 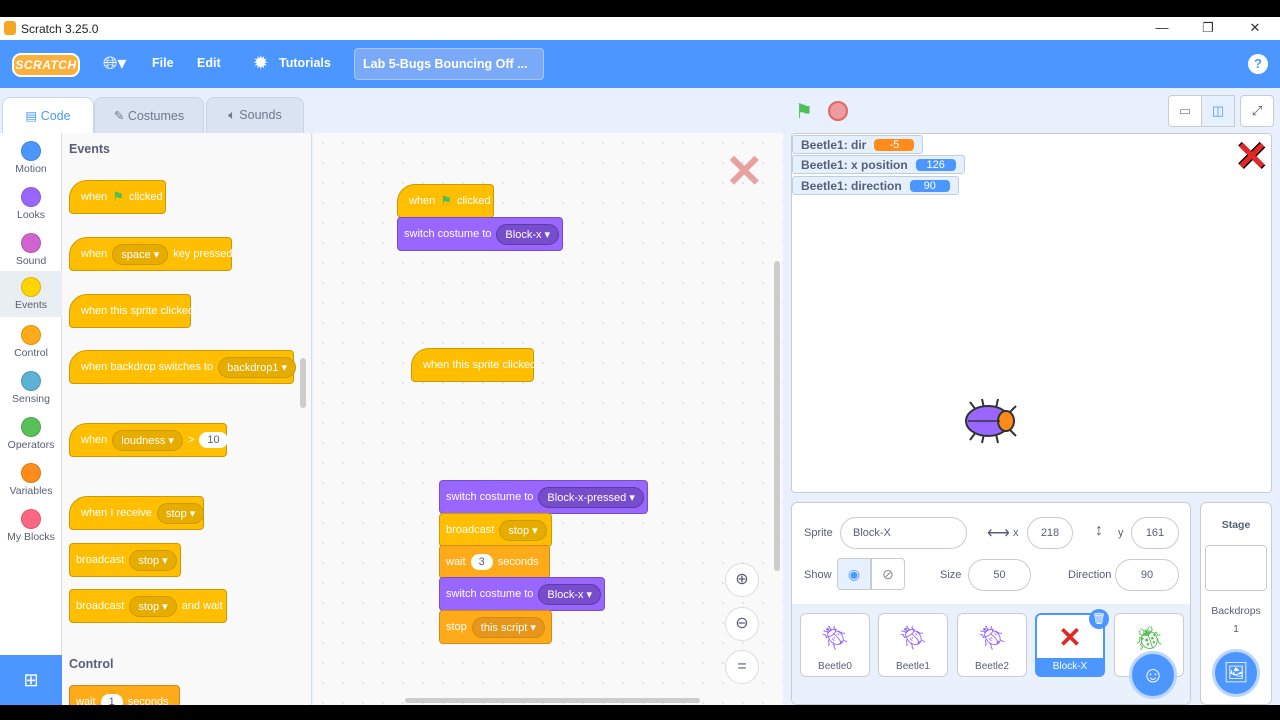 I want to click on key-dropdown: space ▾, so click(x=140, y=254).